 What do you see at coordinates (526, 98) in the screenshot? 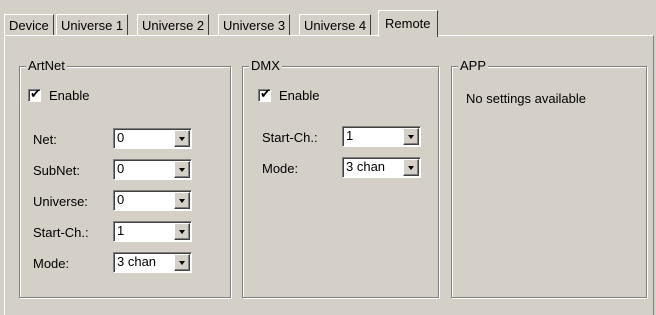
I see `app-no-settings-text: No settings available` at bounding box center [526, 98].